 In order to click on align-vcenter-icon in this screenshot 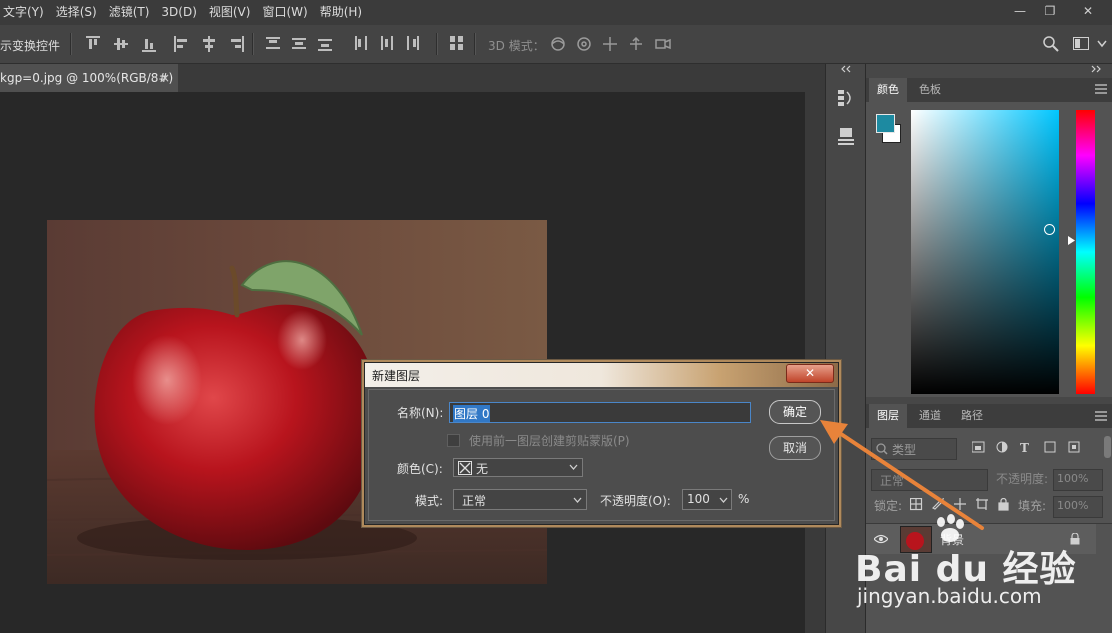, I will do `click(121, 44)`.